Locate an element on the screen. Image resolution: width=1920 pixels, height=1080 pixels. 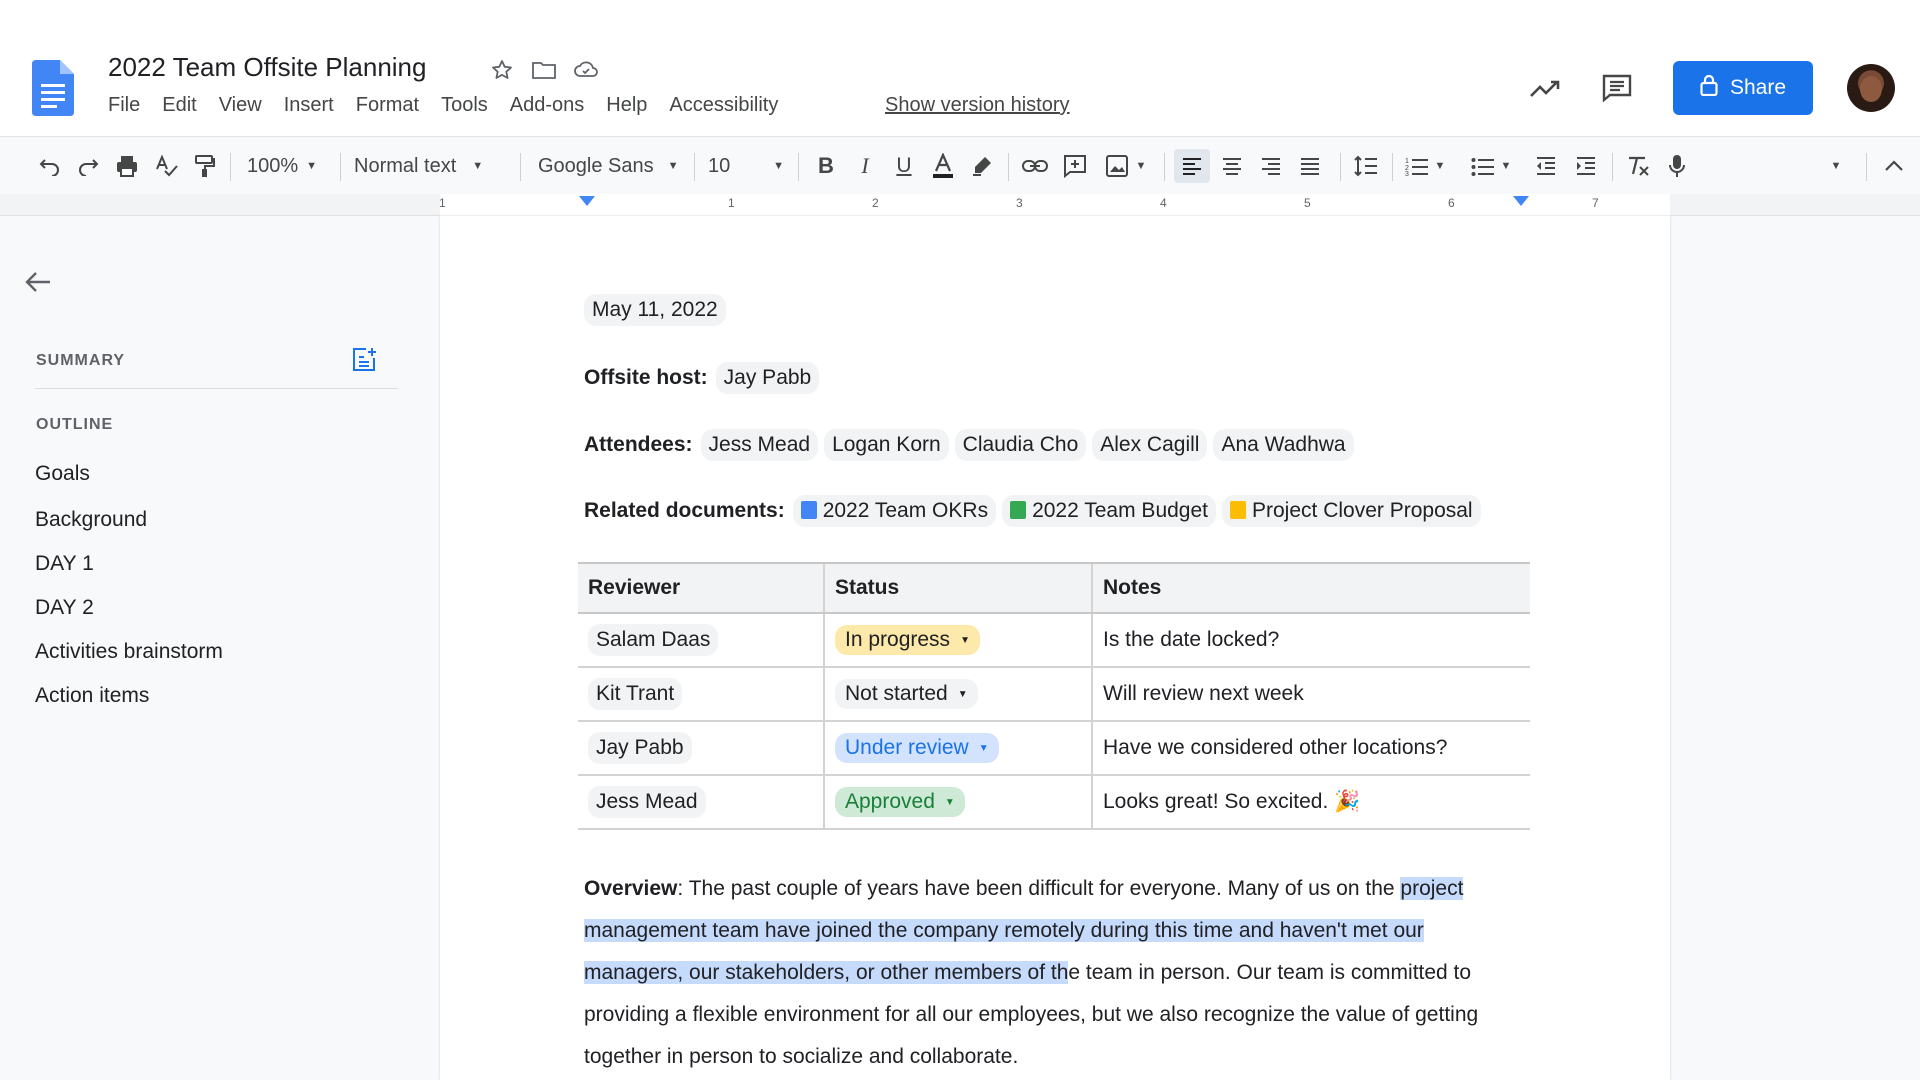
comments-icon is located at coordinates (1617, 88).